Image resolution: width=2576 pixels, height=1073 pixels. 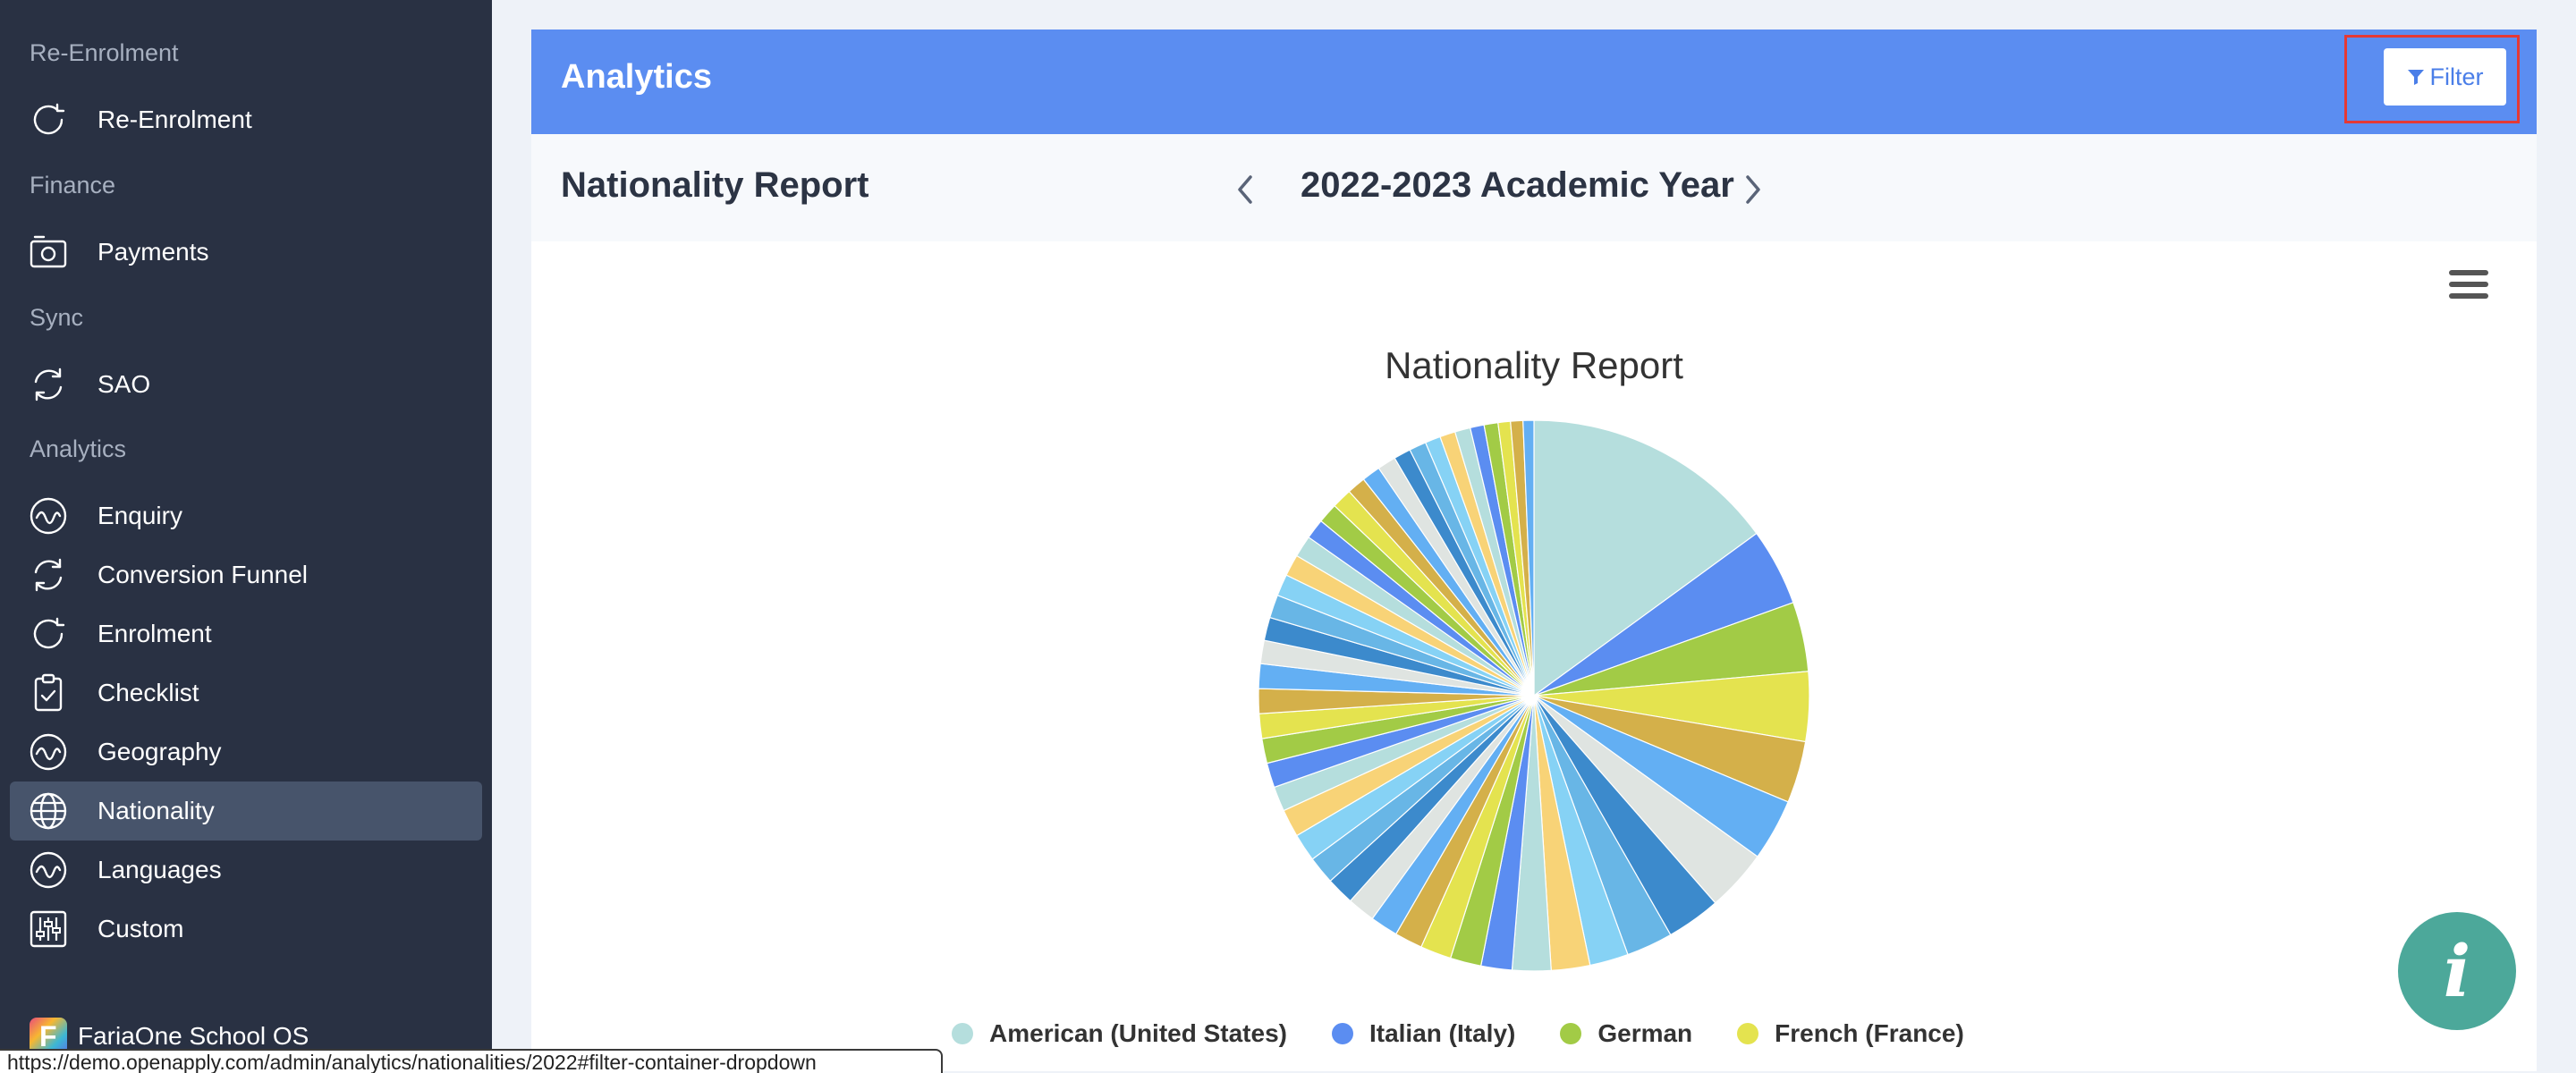 What do you see at coordinates (246, 811) in the screenshot?
I see `sidebar-item-nationality: Nationality` at bounding box center [246, 811].